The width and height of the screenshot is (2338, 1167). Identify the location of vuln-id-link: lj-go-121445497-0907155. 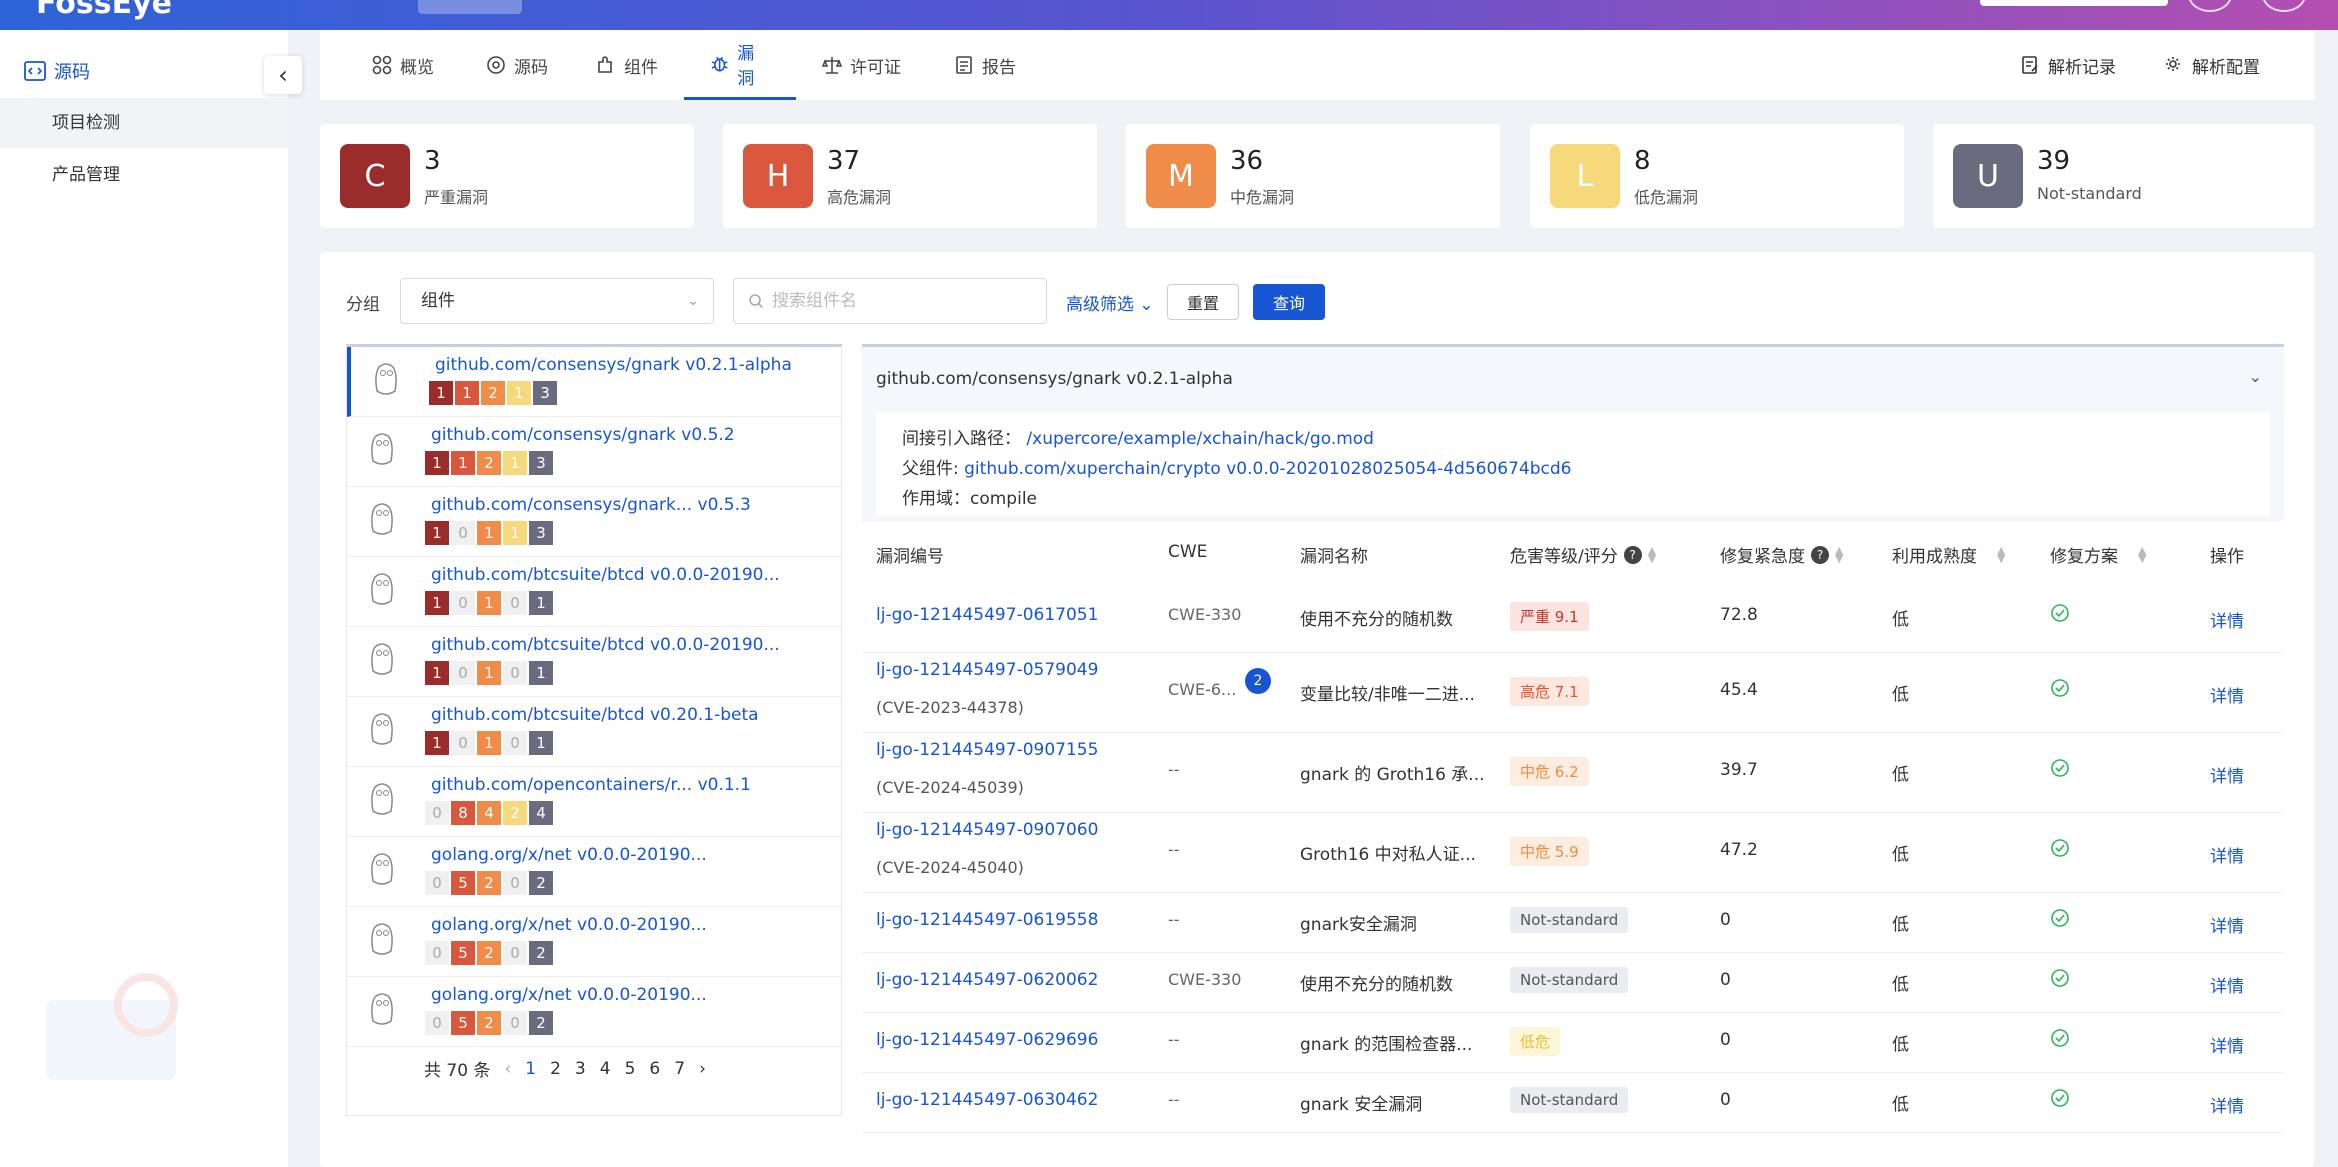
(987, 750).